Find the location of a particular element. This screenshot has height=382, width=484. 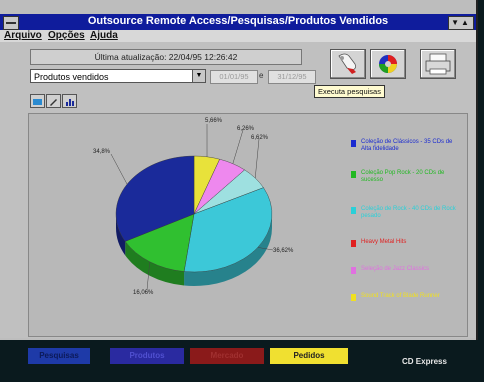

tab-produtos: Produtos is located at coordinates (147, 356).